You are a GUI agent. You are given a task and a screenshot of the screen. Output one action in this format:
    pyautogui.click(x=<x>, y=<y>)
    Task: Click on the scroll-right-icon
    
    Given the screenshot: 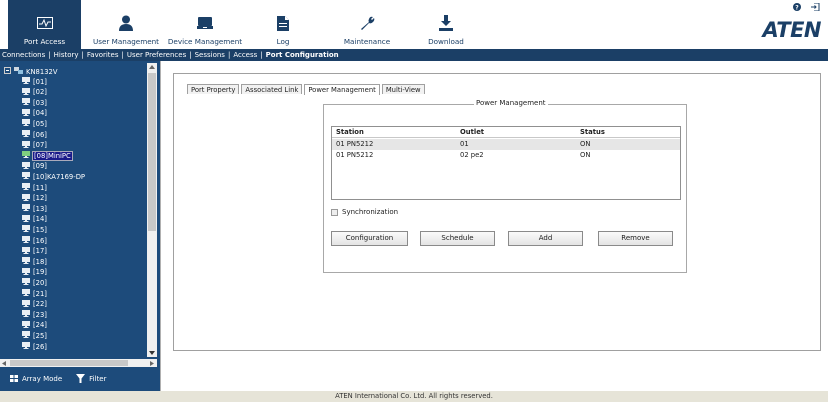 What is the action you would take?
    pyautogui.click(x=152, y=363)
    